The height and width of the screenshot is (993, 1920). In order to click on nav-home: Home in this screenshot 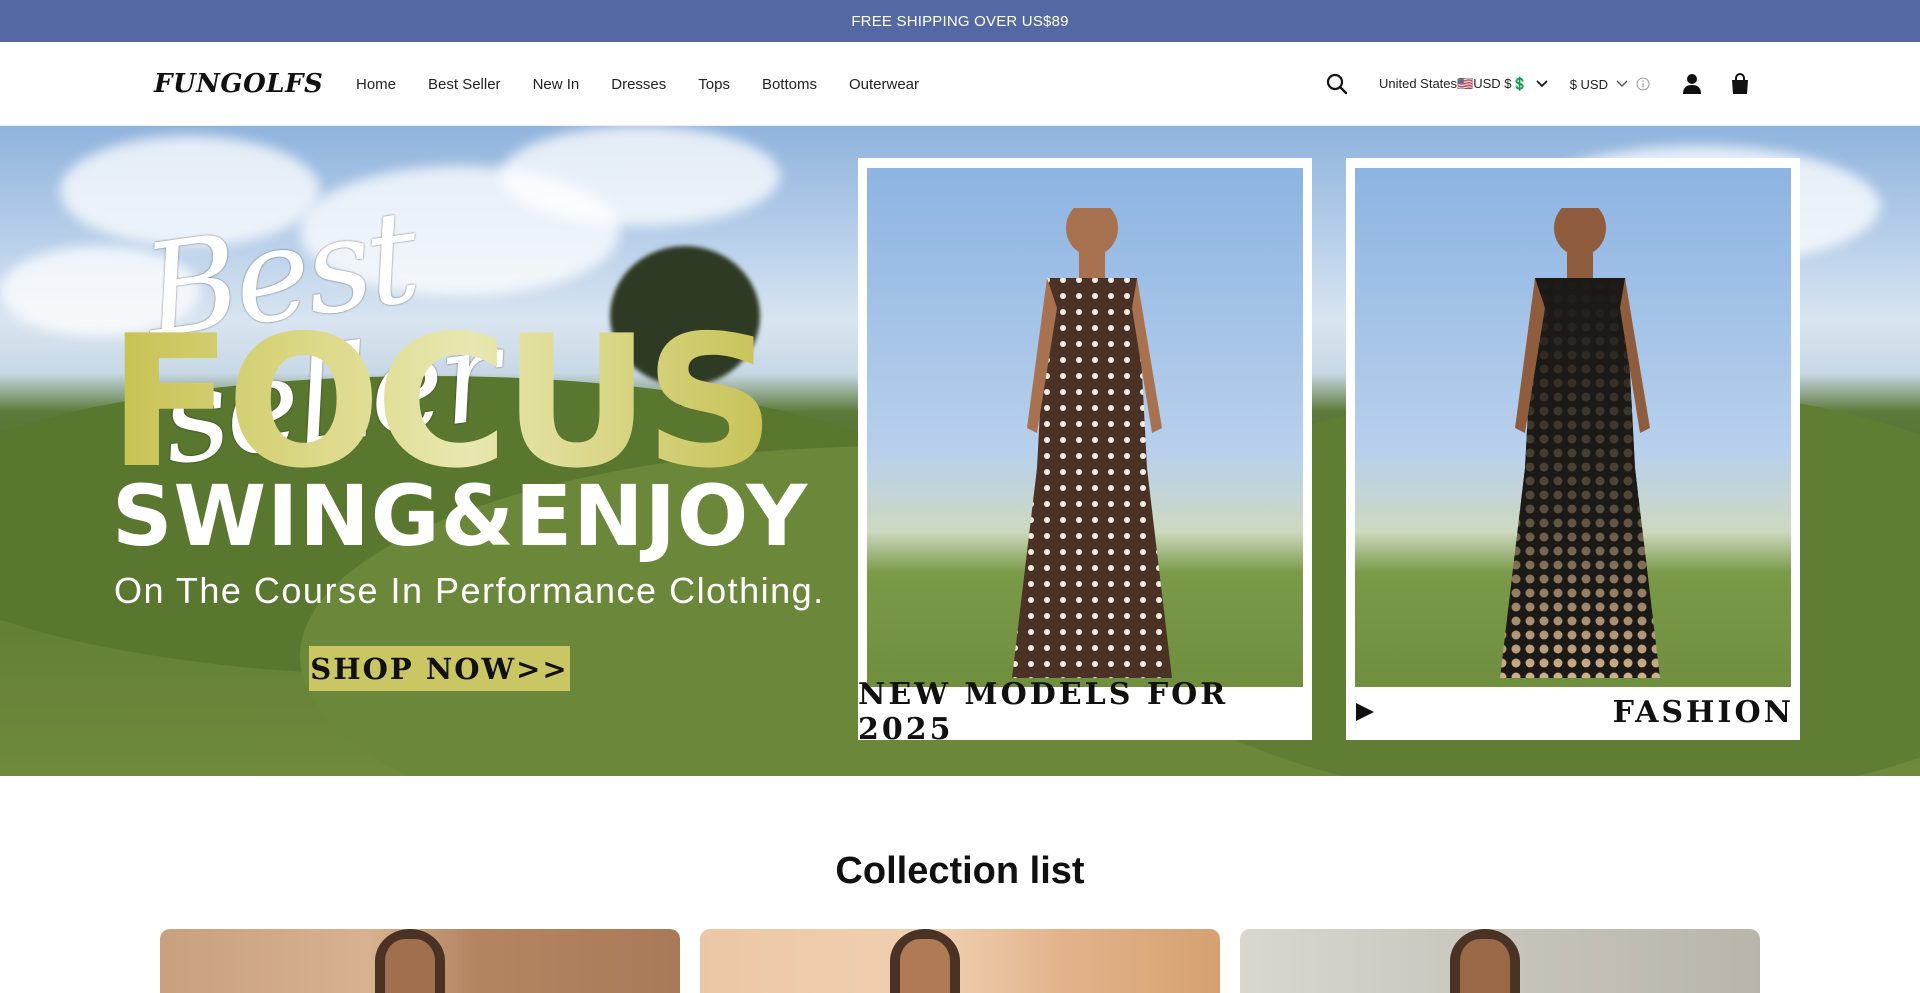, I will do `click(376, 84)`.